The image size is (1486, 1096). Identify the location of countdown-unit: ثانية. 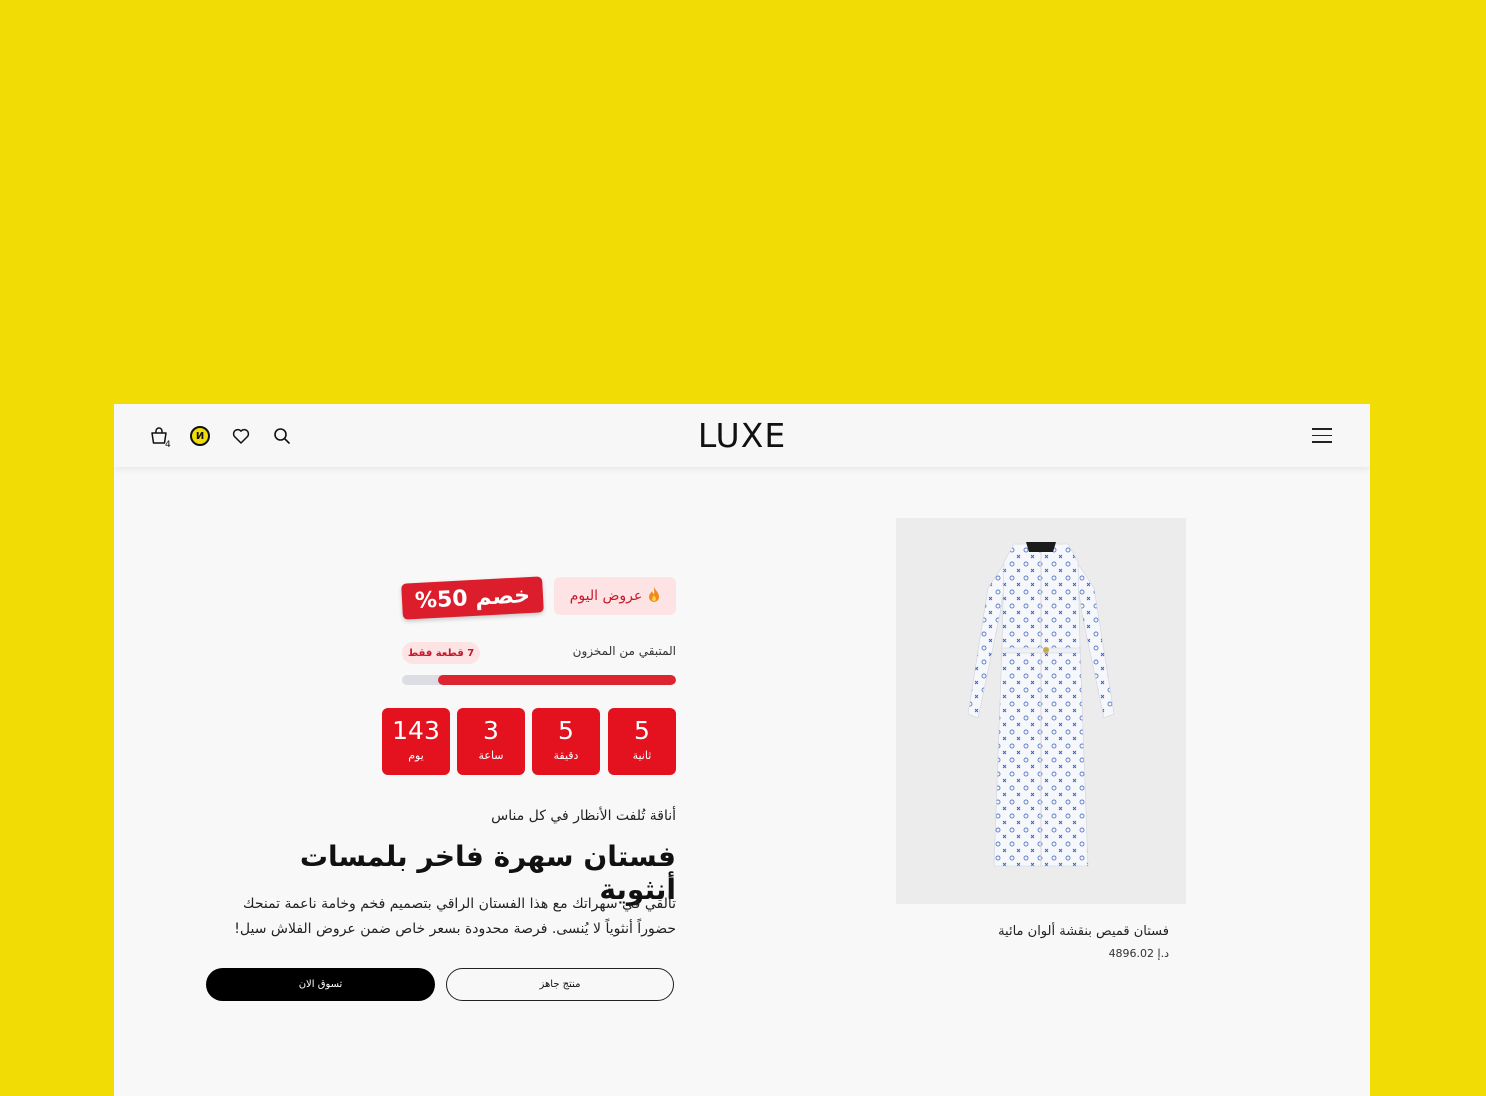
(642, 755).